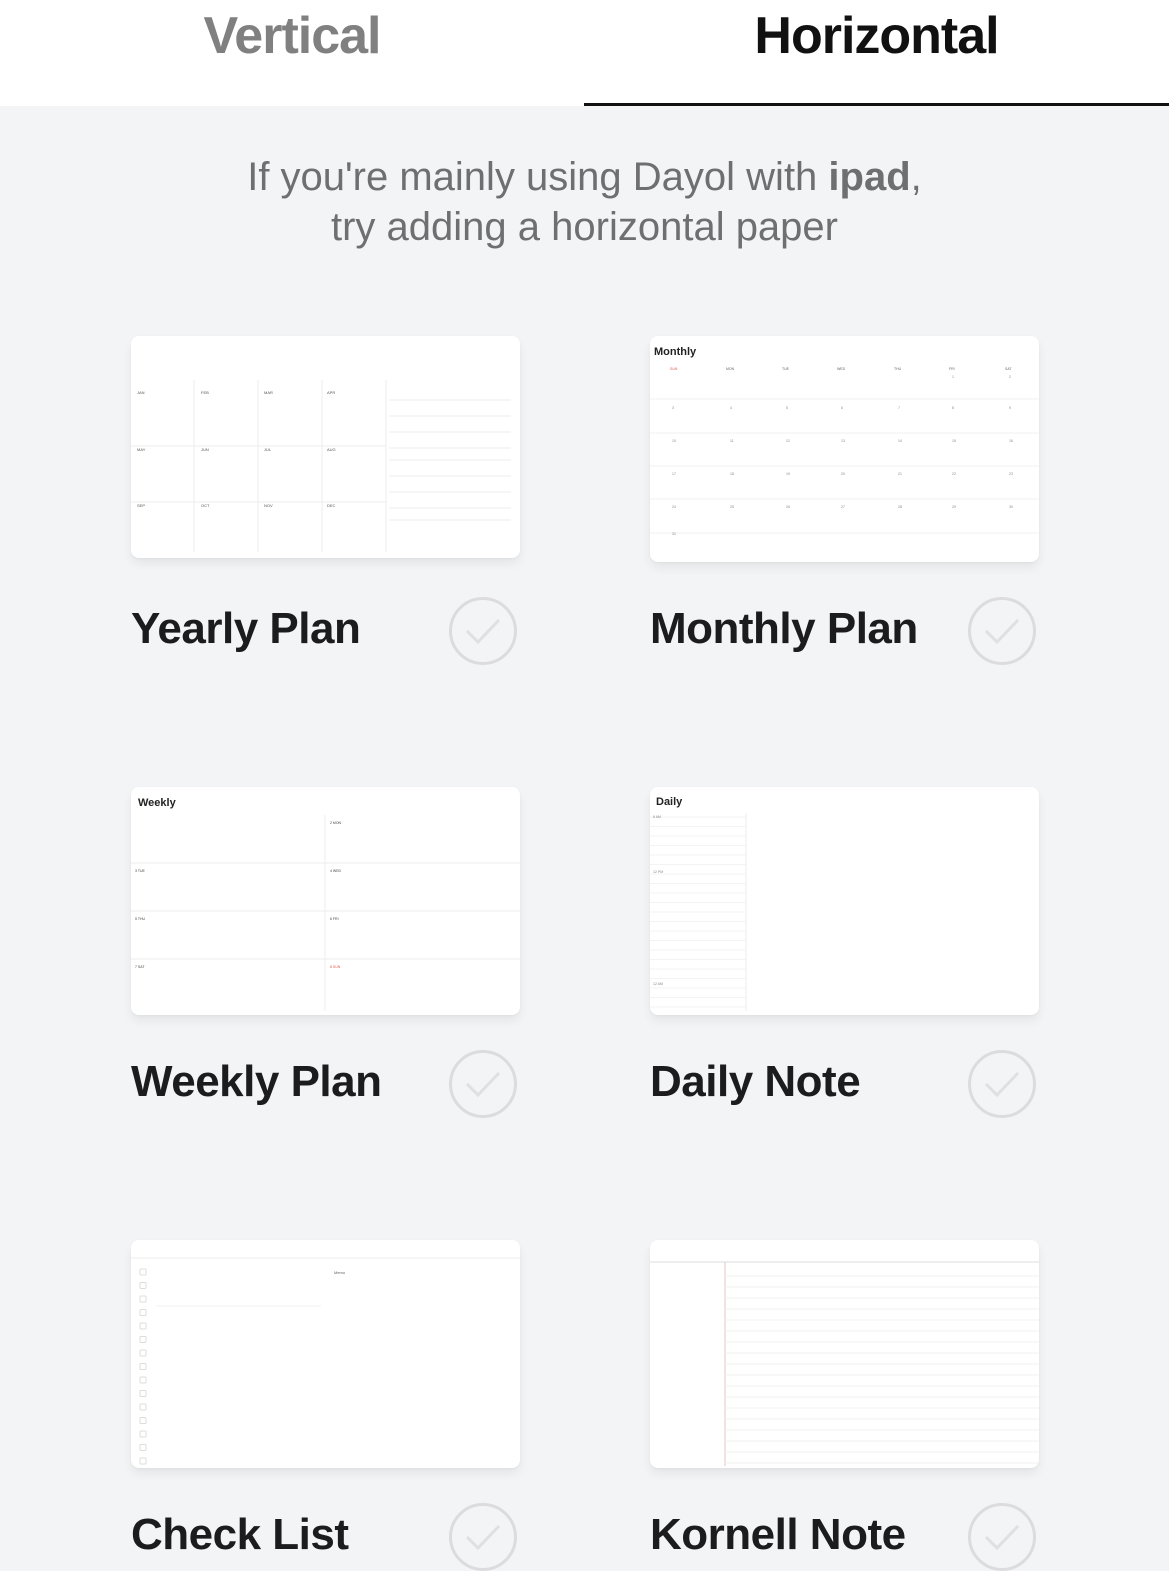  What do you see at coordinates (141, 449) in the screenshot?
I see `month-label: MAY` at bounding box center [141, 449].